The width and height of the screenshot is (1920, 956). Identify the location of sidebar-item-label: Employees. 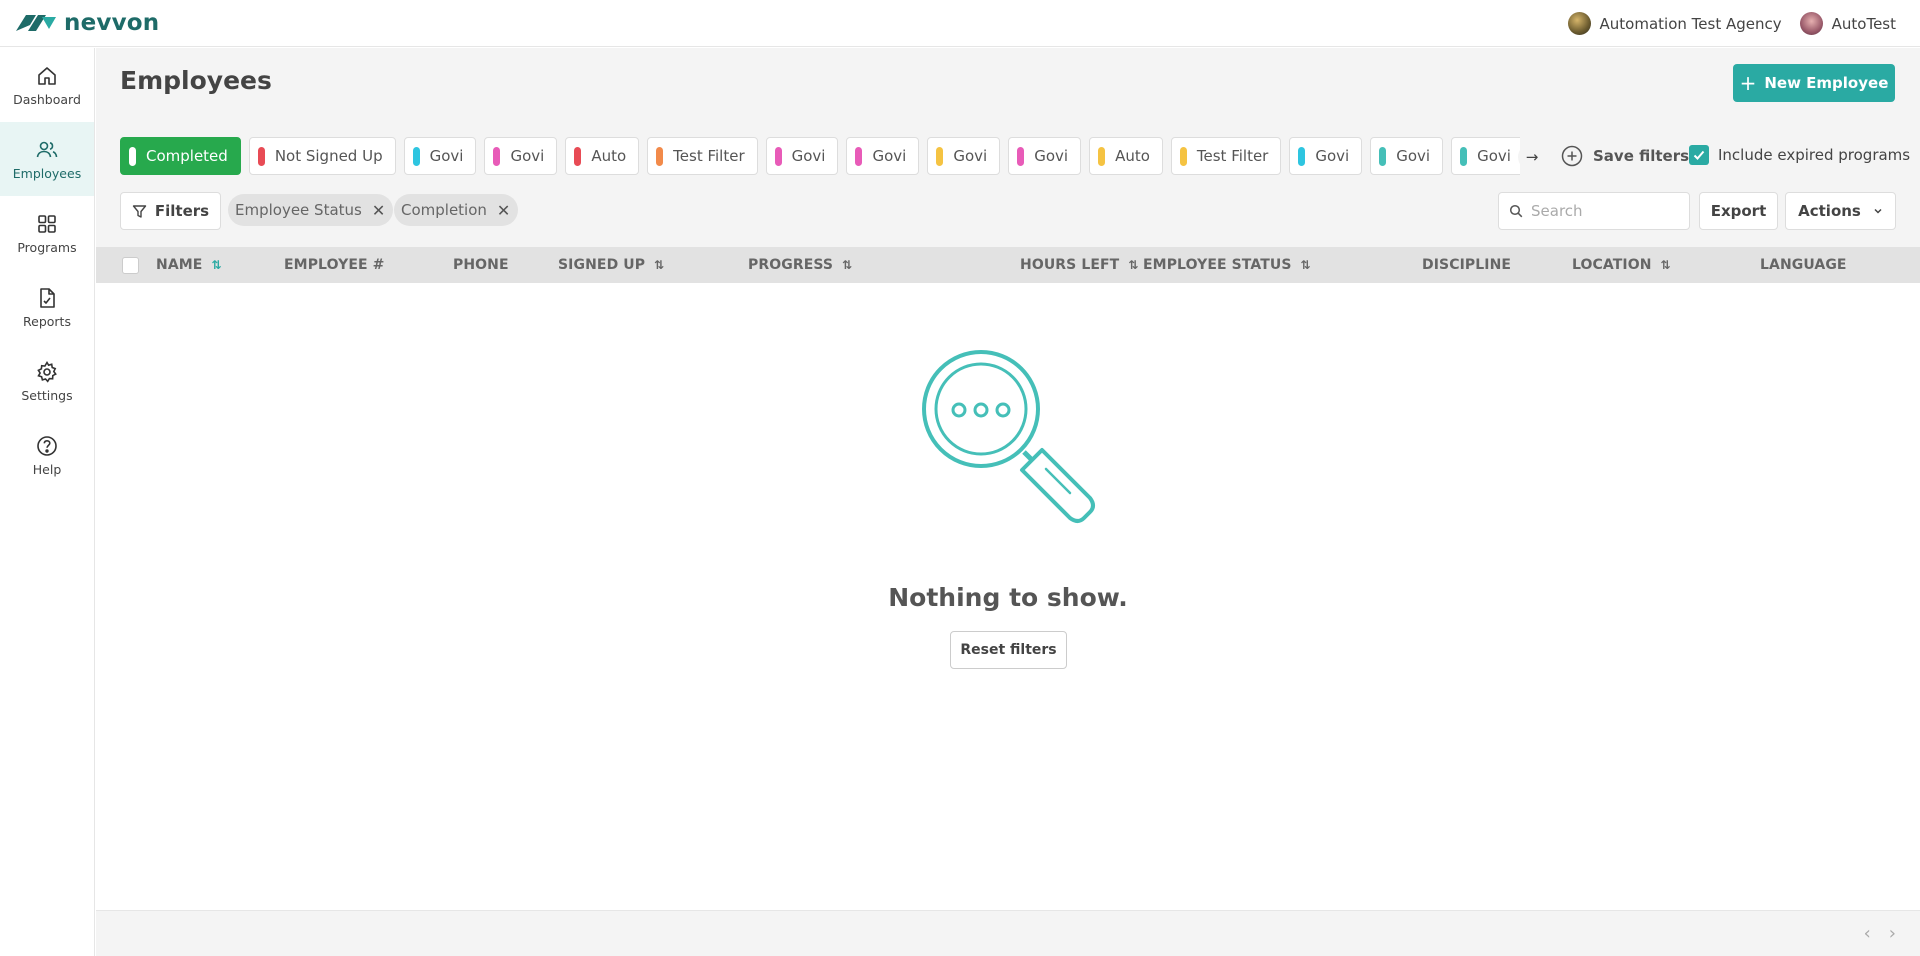
(47, 173).